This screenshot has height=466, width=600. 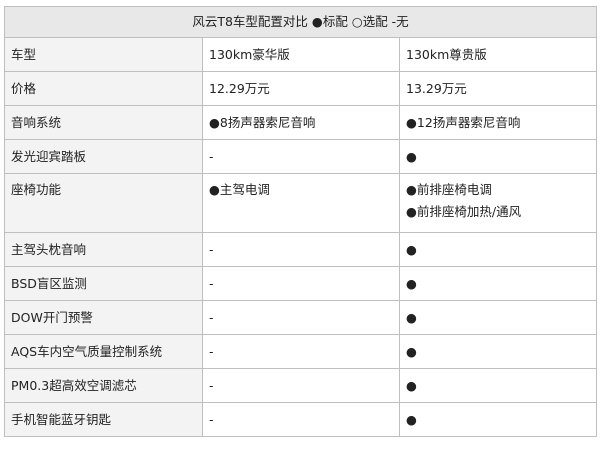 I want to click on table-row: 座椅功能 ●主驾电调 ●前排座椅电调 ●前排座椅加热/通风, so click(x=301, y=203).